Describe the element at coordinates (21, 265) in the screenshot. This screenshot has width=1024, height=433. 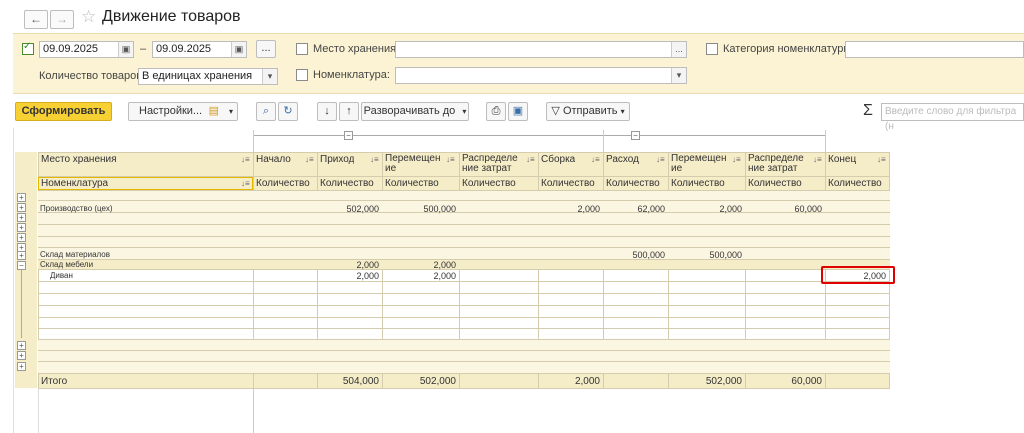
I see `collapse-row-icon: −` at that location.